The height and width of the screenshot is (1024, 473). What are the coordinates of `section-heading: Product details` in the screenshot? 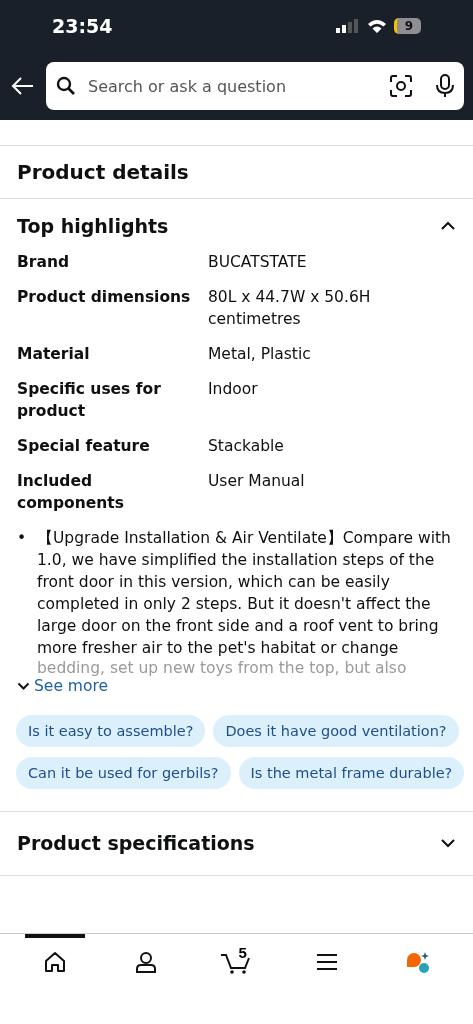 It's located at (236, 172).